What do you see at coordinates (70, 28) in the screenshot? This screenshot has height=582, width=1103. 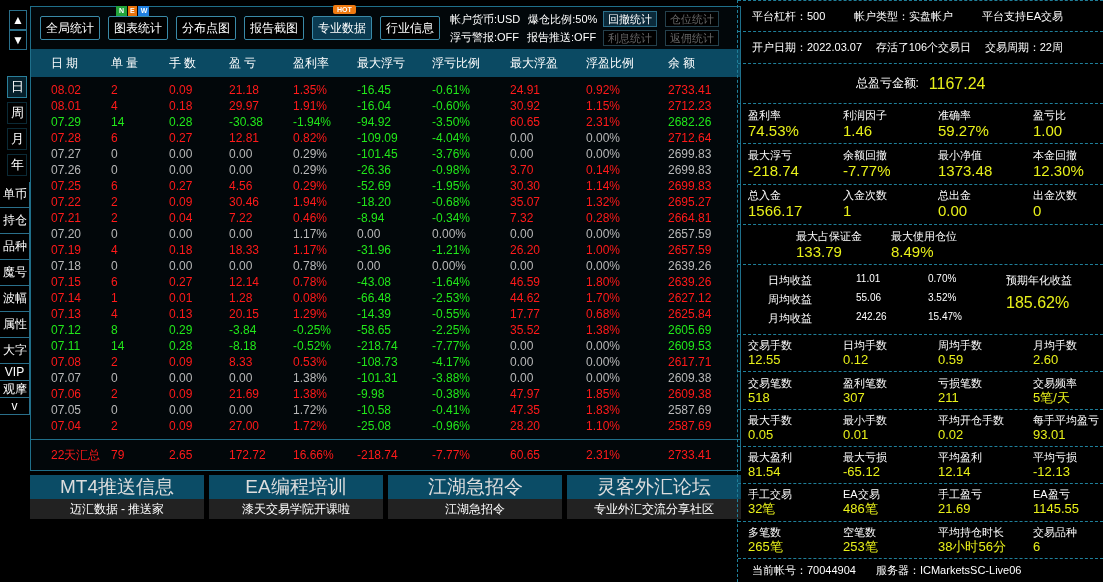 I see `toolbar-button: 全局统计` at bounding box center [70, 28].